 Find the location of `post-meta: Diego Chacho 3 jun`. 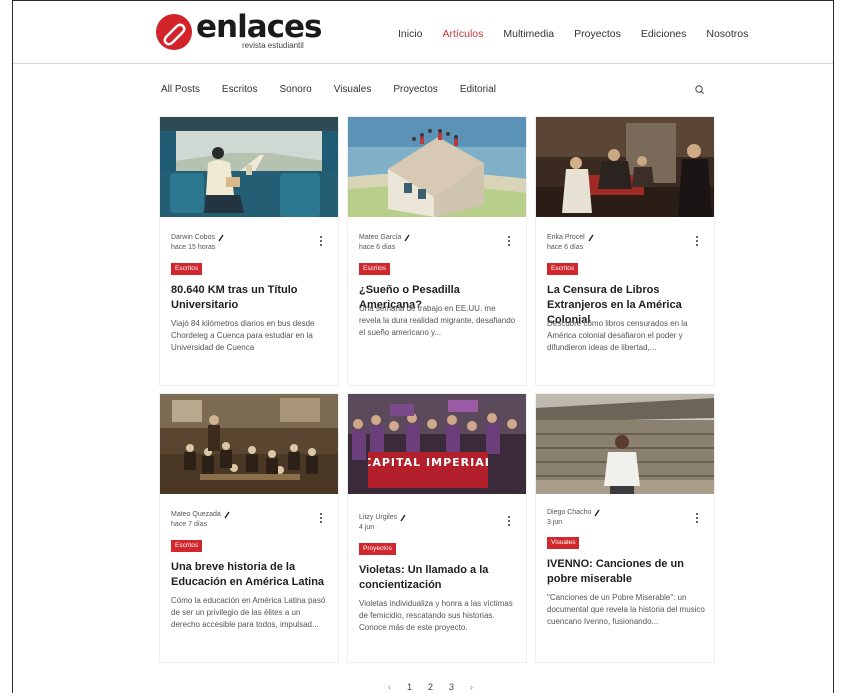

post-meta: Diego Chacho 3 jun is located at coordinates (573, 518).